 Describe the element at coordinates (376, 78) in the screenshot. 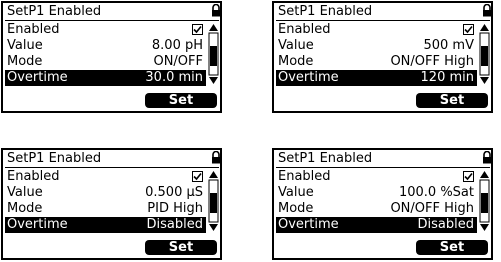

I see `list-item-overtime: Overtime 120 min` at that location.